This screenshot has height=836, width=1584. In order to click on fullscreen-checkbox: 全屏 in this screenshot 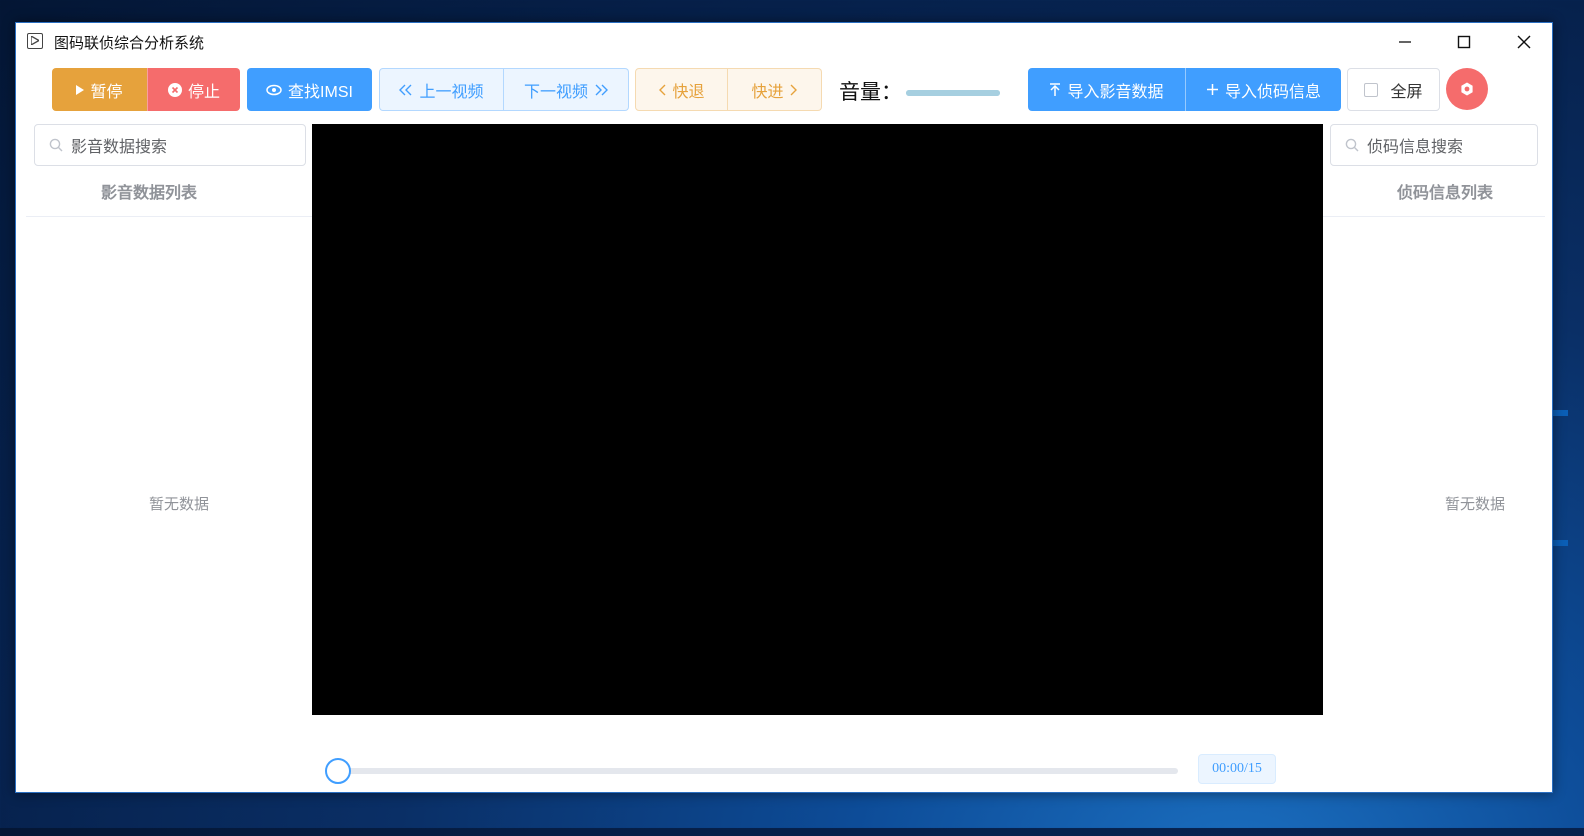, I will do `click(1393, 89)`.